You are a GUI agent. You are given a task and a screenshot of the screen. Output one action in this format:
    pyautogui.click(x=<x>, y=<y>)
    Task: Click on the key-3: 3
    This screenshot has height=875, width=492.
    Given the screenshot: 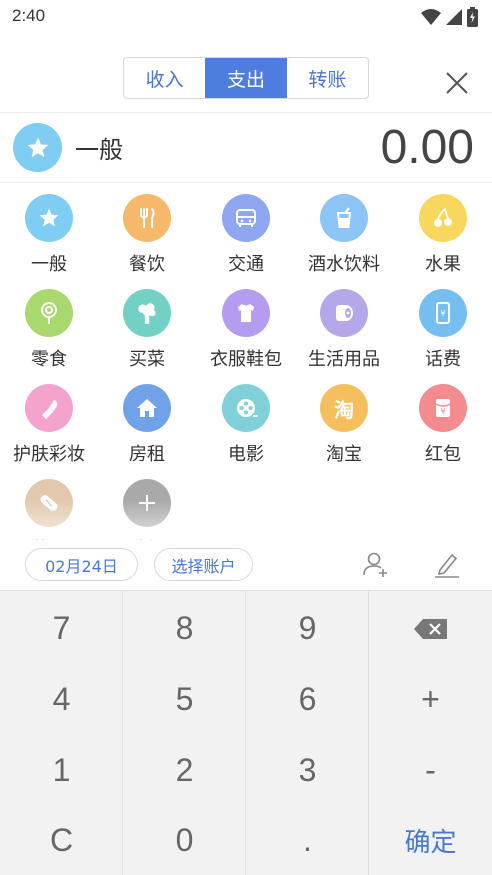 What is the action you would take?
    pyautogui.click(x=307, y=770)
    